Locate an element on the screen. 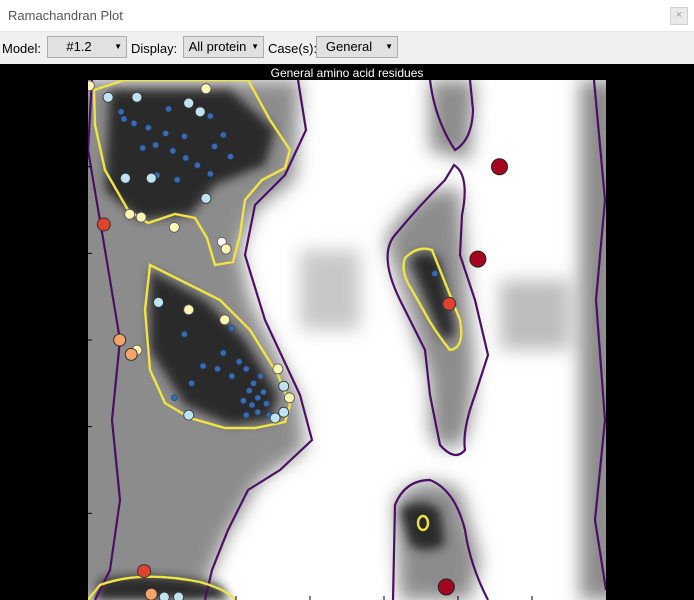 Image resolution: width=694 pixels, height=600 pixels. model-label: Model: is located at coordinates (22, 48).